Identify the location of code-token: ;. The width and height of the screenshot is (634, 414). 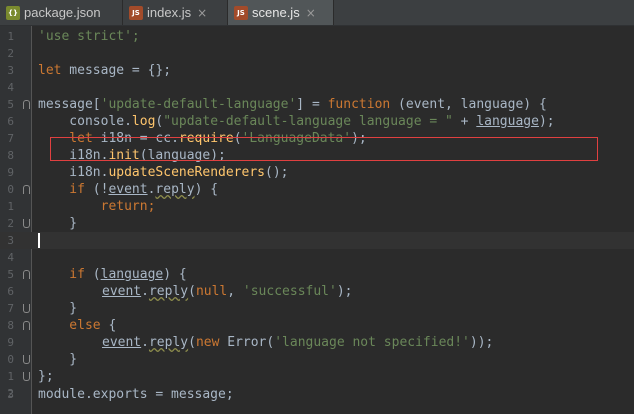
(151, 206).